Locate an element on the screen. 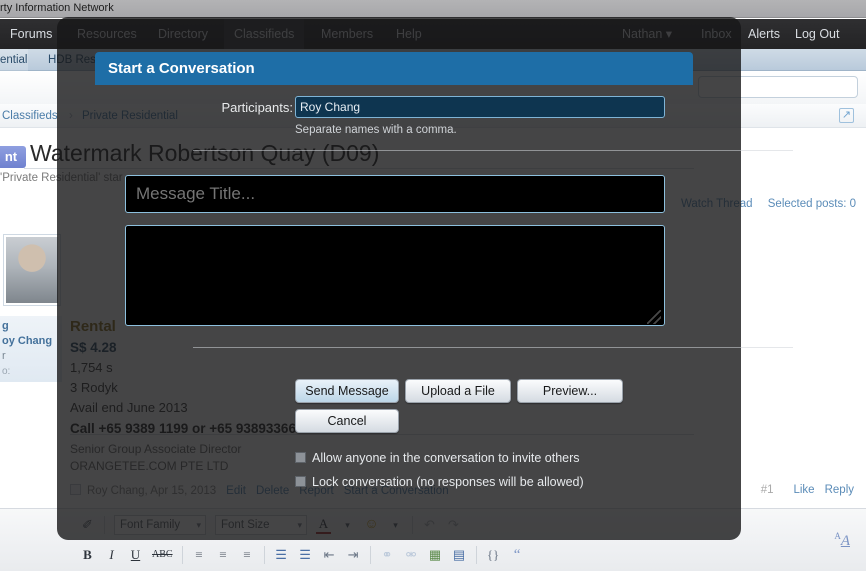 The height and width of the screenshot is (571, 866). post-footer-right: #1 Like Reply is located at coordinates (807, 490).